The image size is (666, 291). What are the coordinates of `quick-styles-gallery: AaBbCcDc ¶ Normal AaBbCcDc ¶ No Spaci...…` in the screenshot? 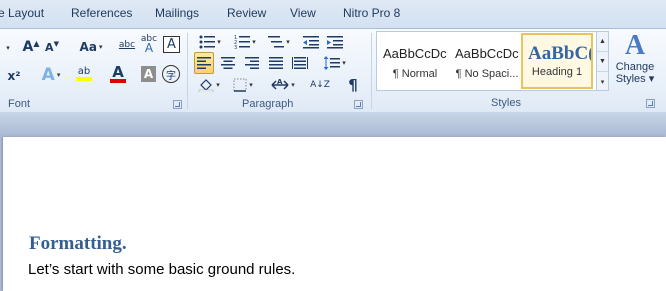 It's located at (487, 61).